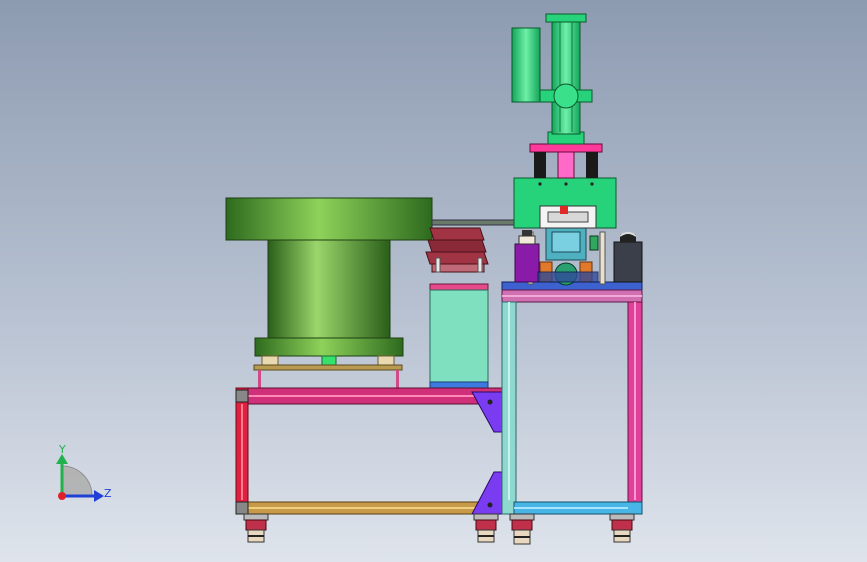 Image resolution: width=867 pixels, height=562 pixels. What do you see at coordinates (566, 74) in the screenshot?
I see `pneumatic-cylinder` at bounding box center [566, 74].